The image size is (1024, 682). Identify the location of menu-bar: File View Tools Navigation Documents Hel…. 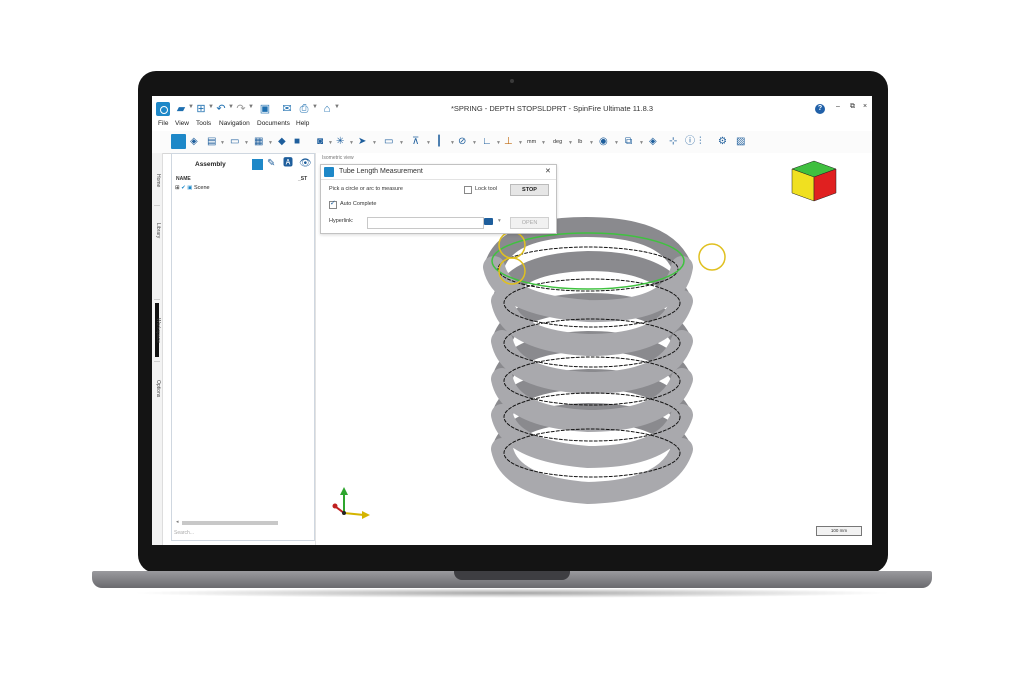
(512, 123).